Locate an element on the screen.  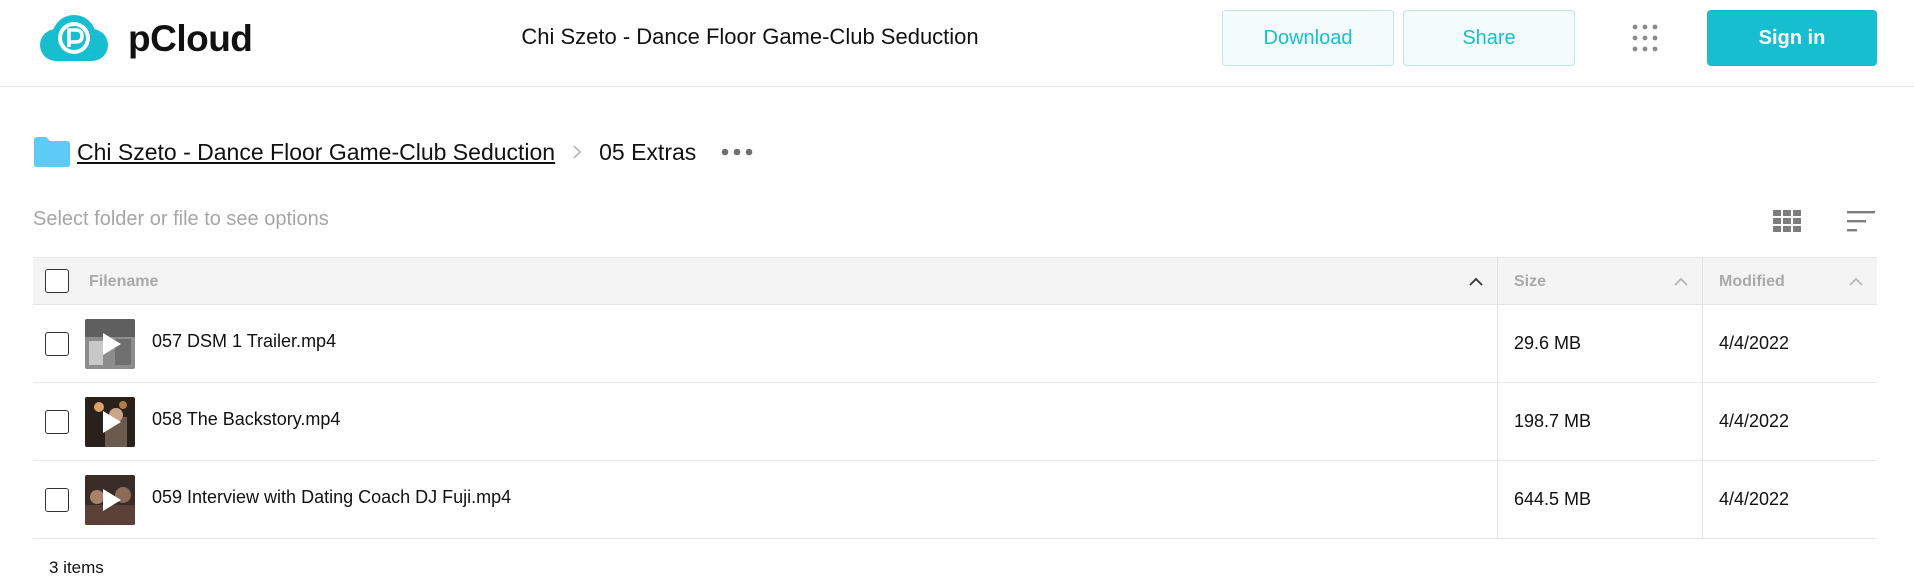
folder-icon is located at coordinates (52, 152).